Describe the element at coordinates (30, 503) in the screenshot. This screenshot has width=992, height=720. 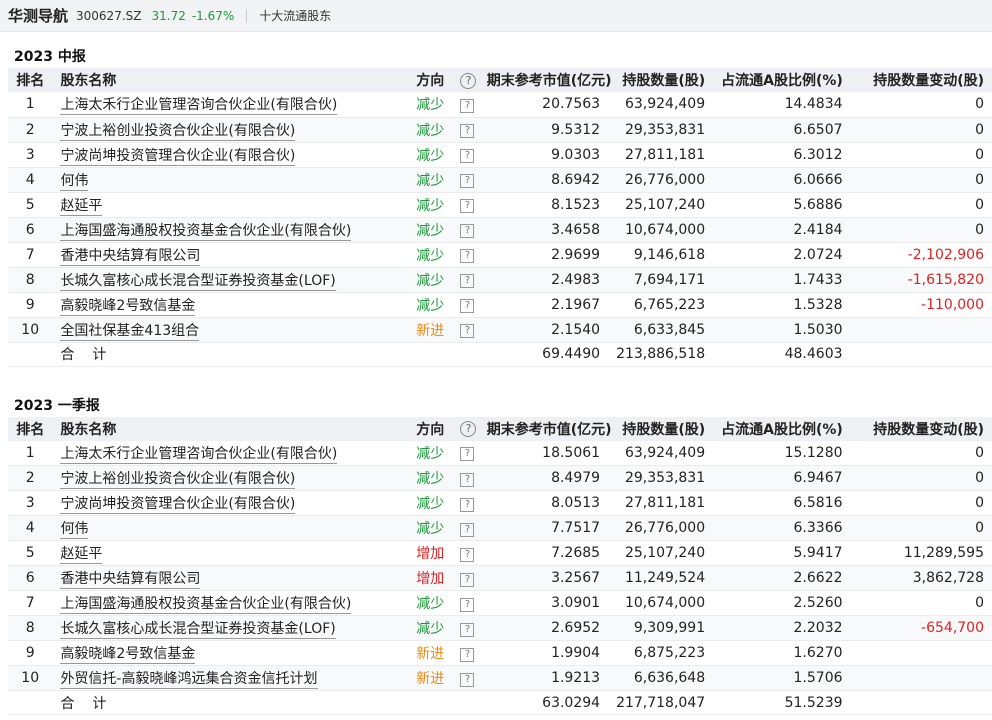
I see `row-rank: 3` at that location.